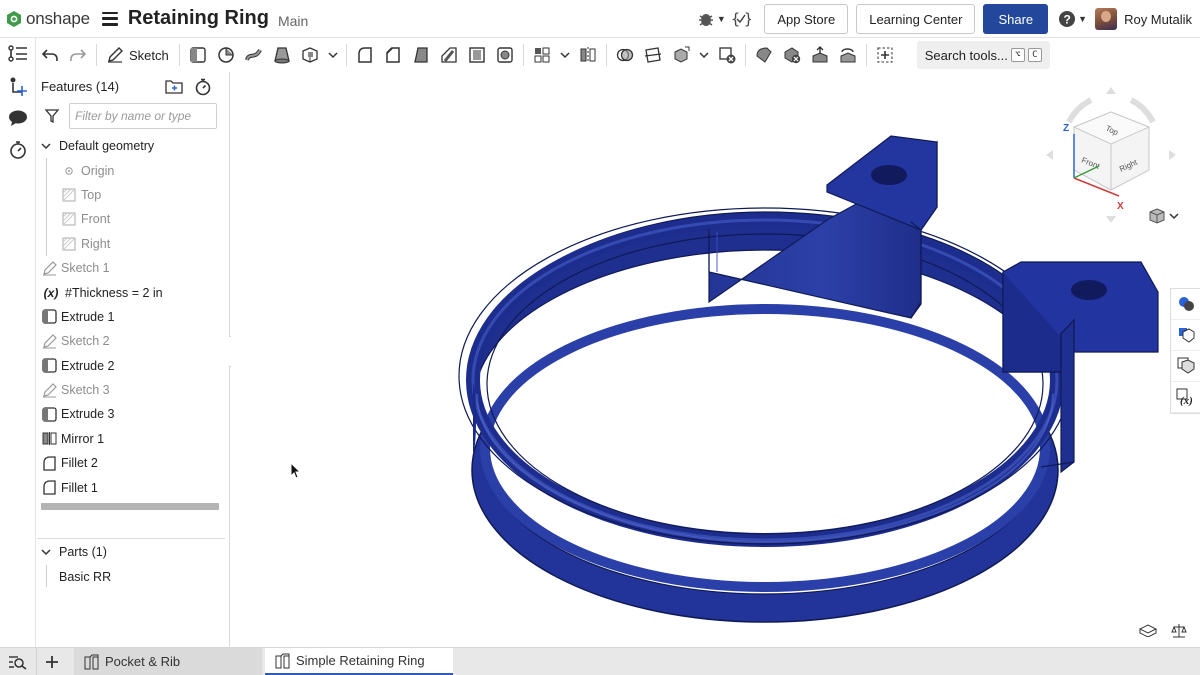 Image resolution: width=1200 pixels, height=675 pixels. What do you see at coordinates (365, 55) in the screenshot?
I see `fillet-tool-button` at bounding box center [365, 55].